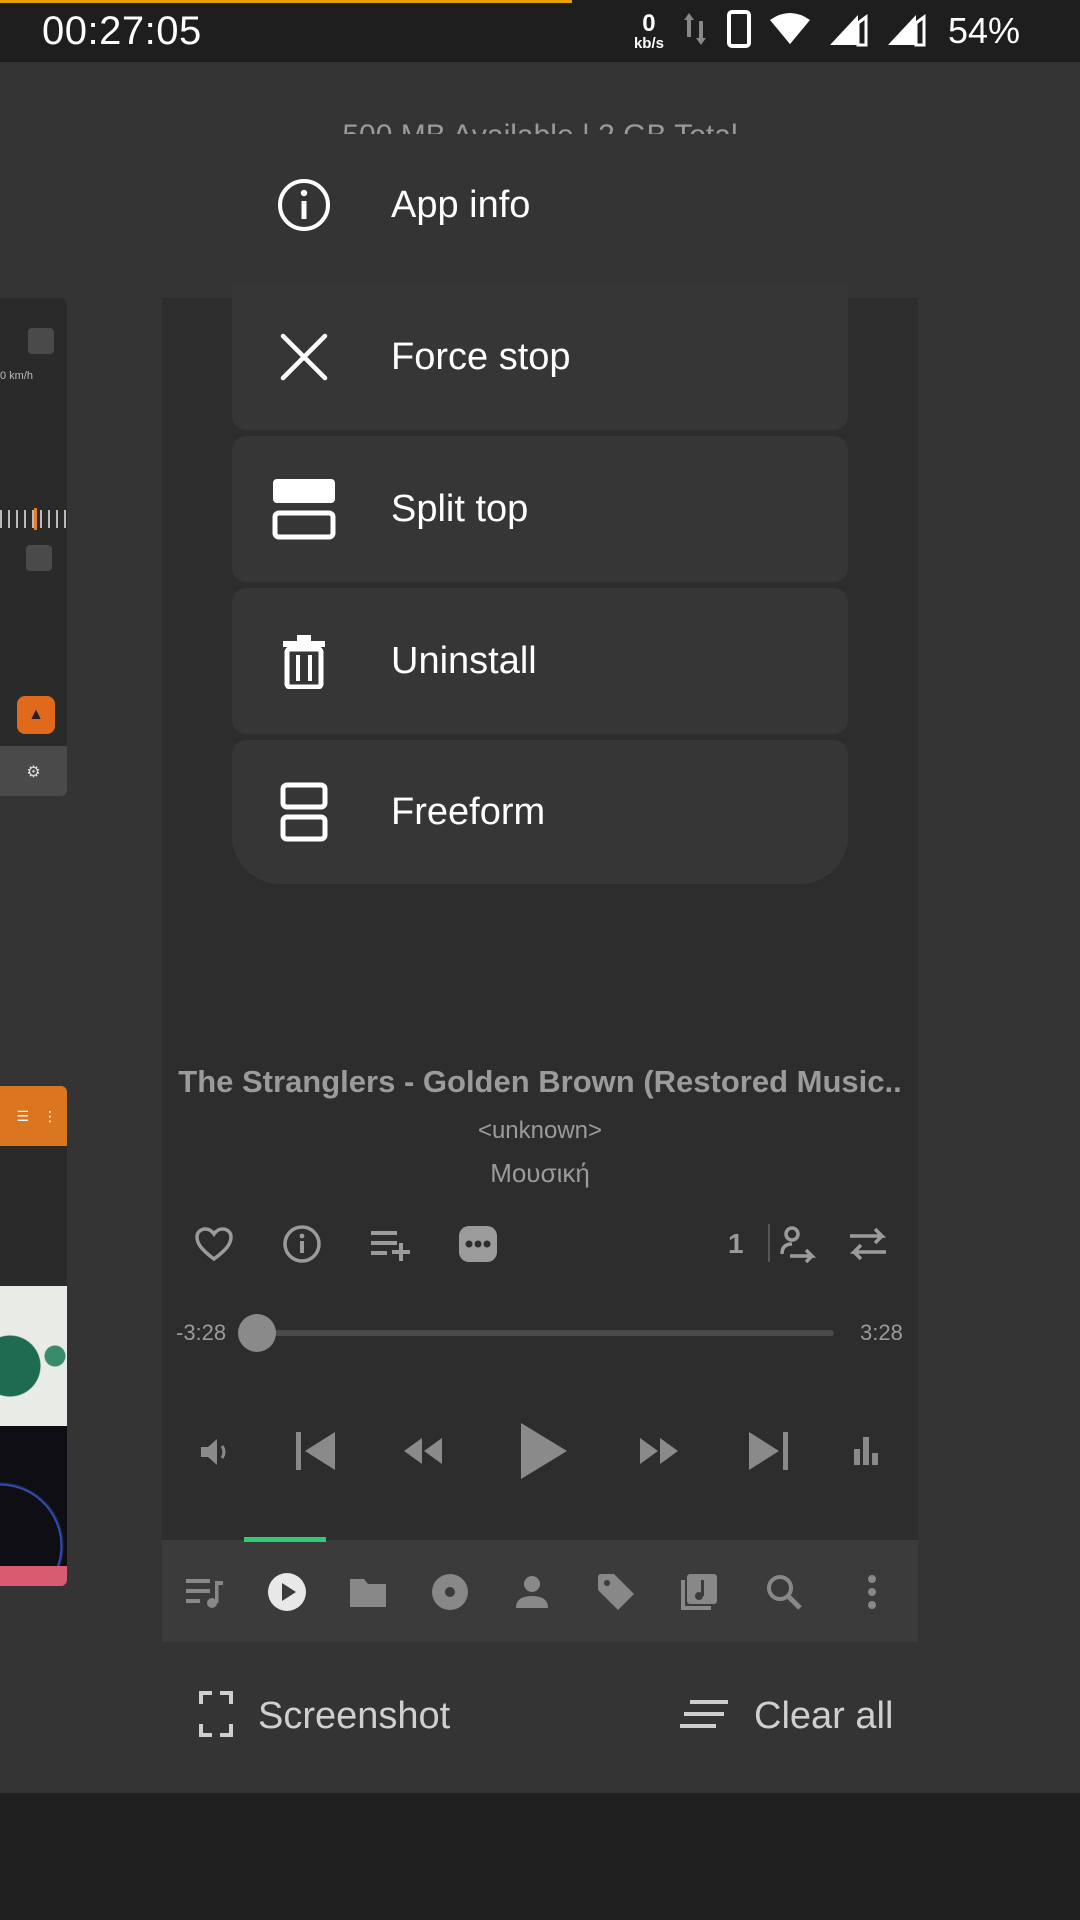  What do you see at coordinates (33, 1116) in the screenshot?
I see `toolbar-strip: ☰ ⋮` at bounding box center [33, 1116].